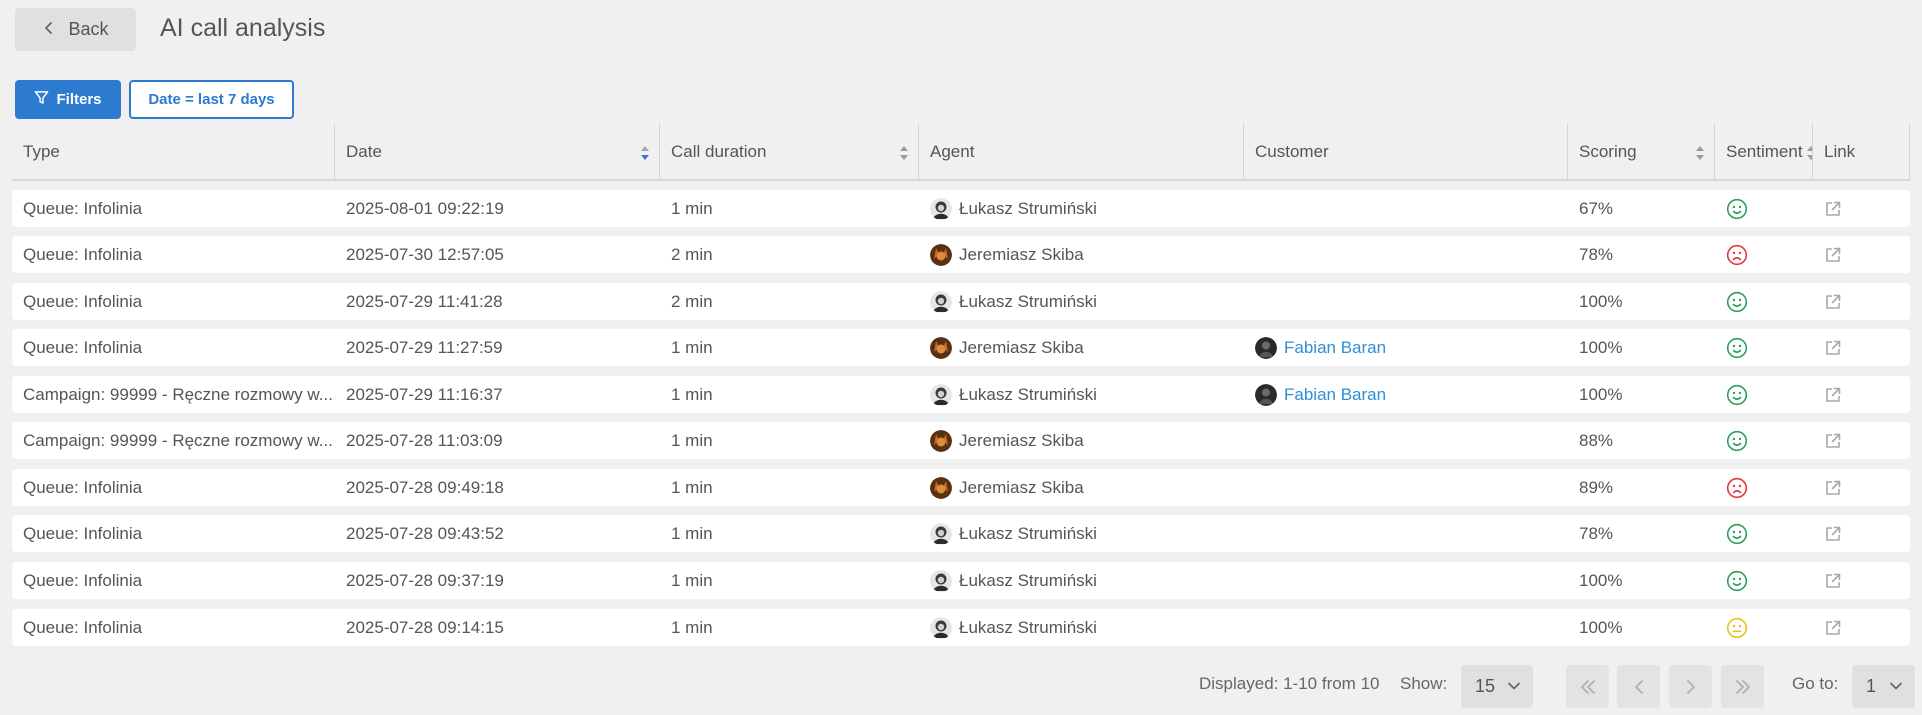  What do you see at coordinates (425, 208) in the screenshot?
I see `cell-date: 2025-08-01 09:22:19` at bounding box center [425, 208].